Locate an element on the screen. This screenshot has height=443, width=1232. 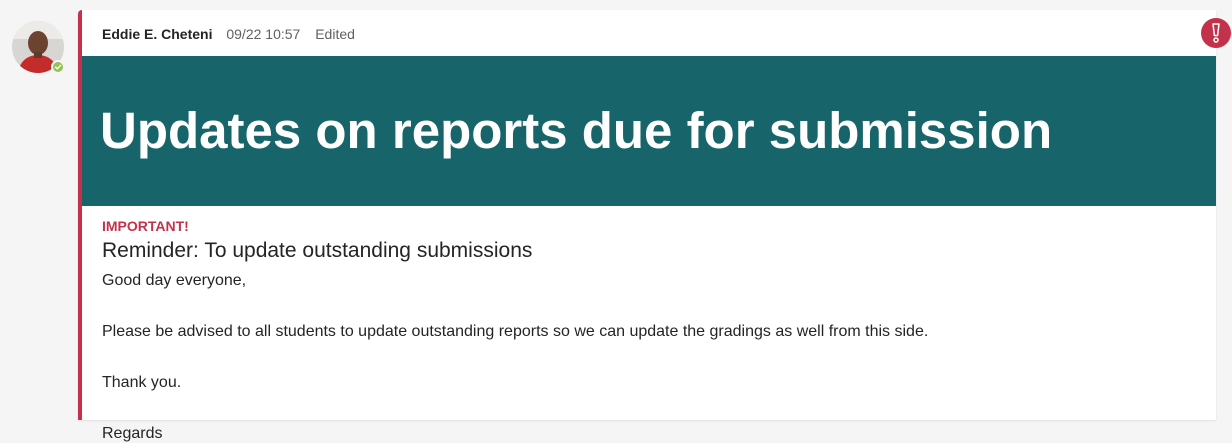
banner-title: Updates on reports due for submission is located at coordinates (576, 130).